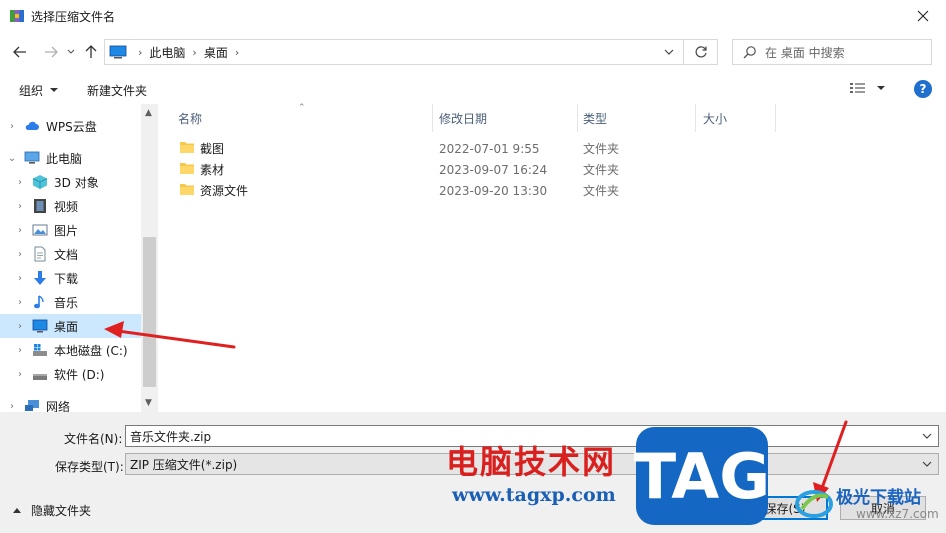  I want to click on file-type: 文件夹, so click(601, 170).